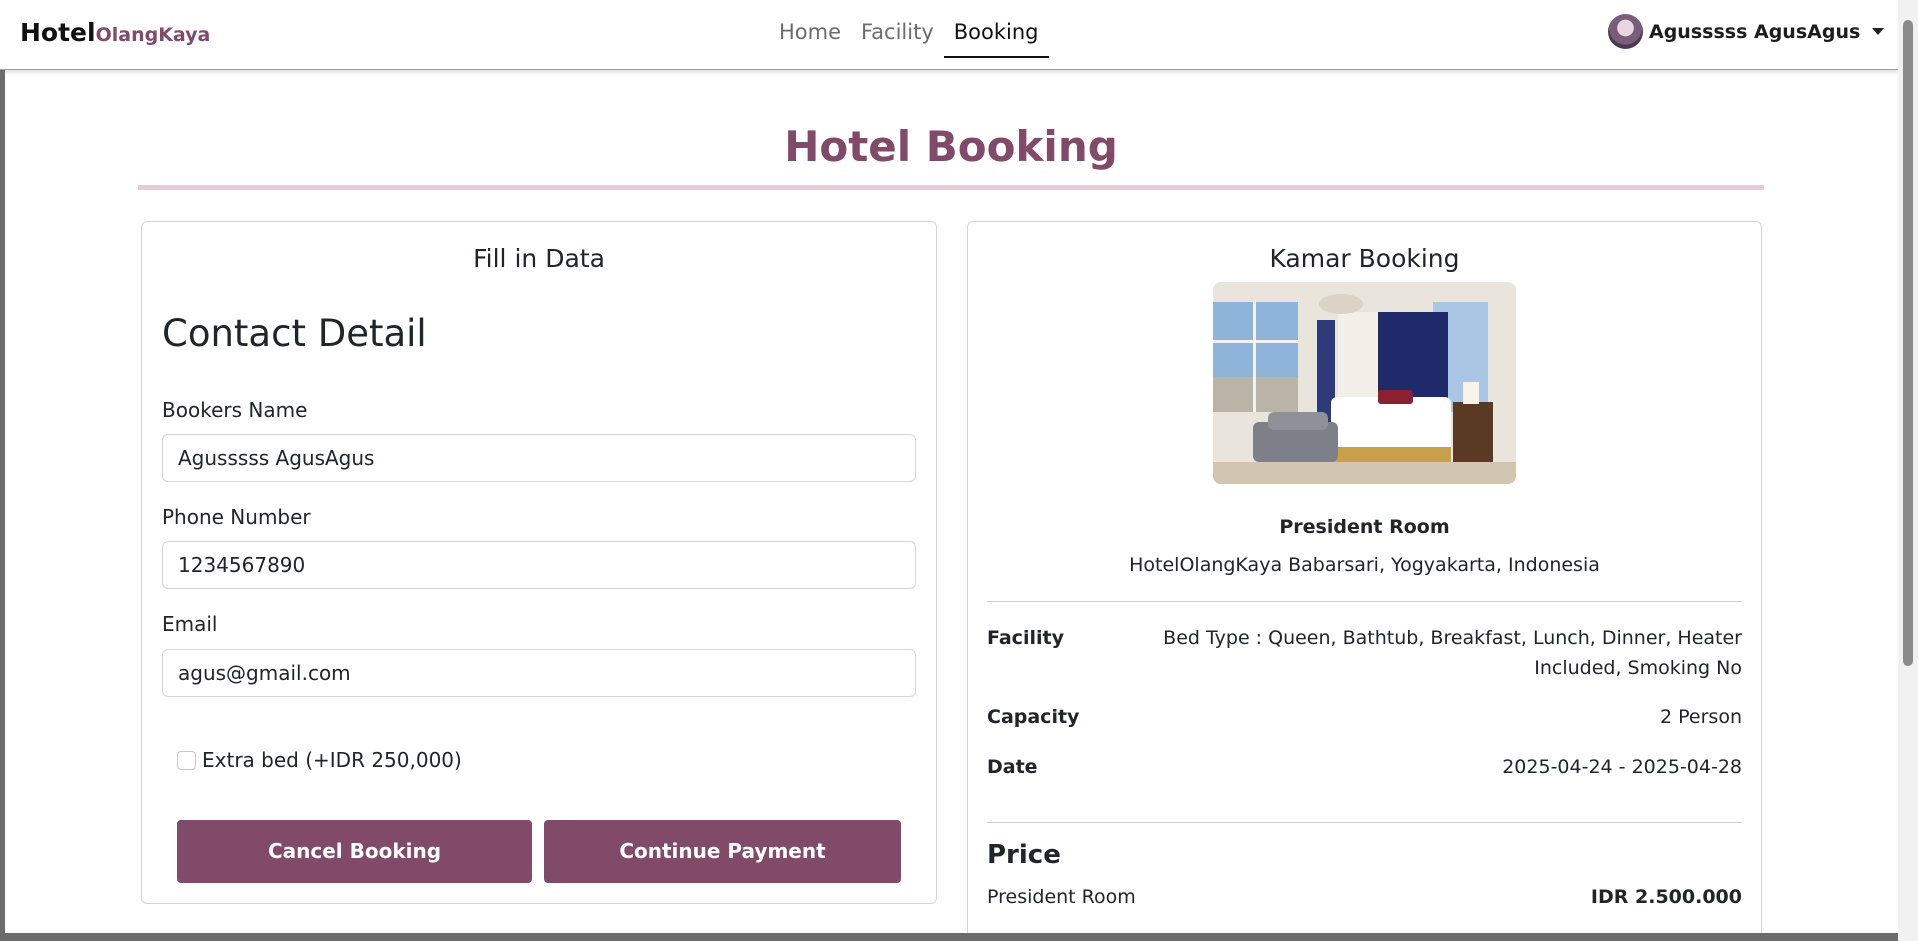  I want to click on avatar, so click(1625, 31).